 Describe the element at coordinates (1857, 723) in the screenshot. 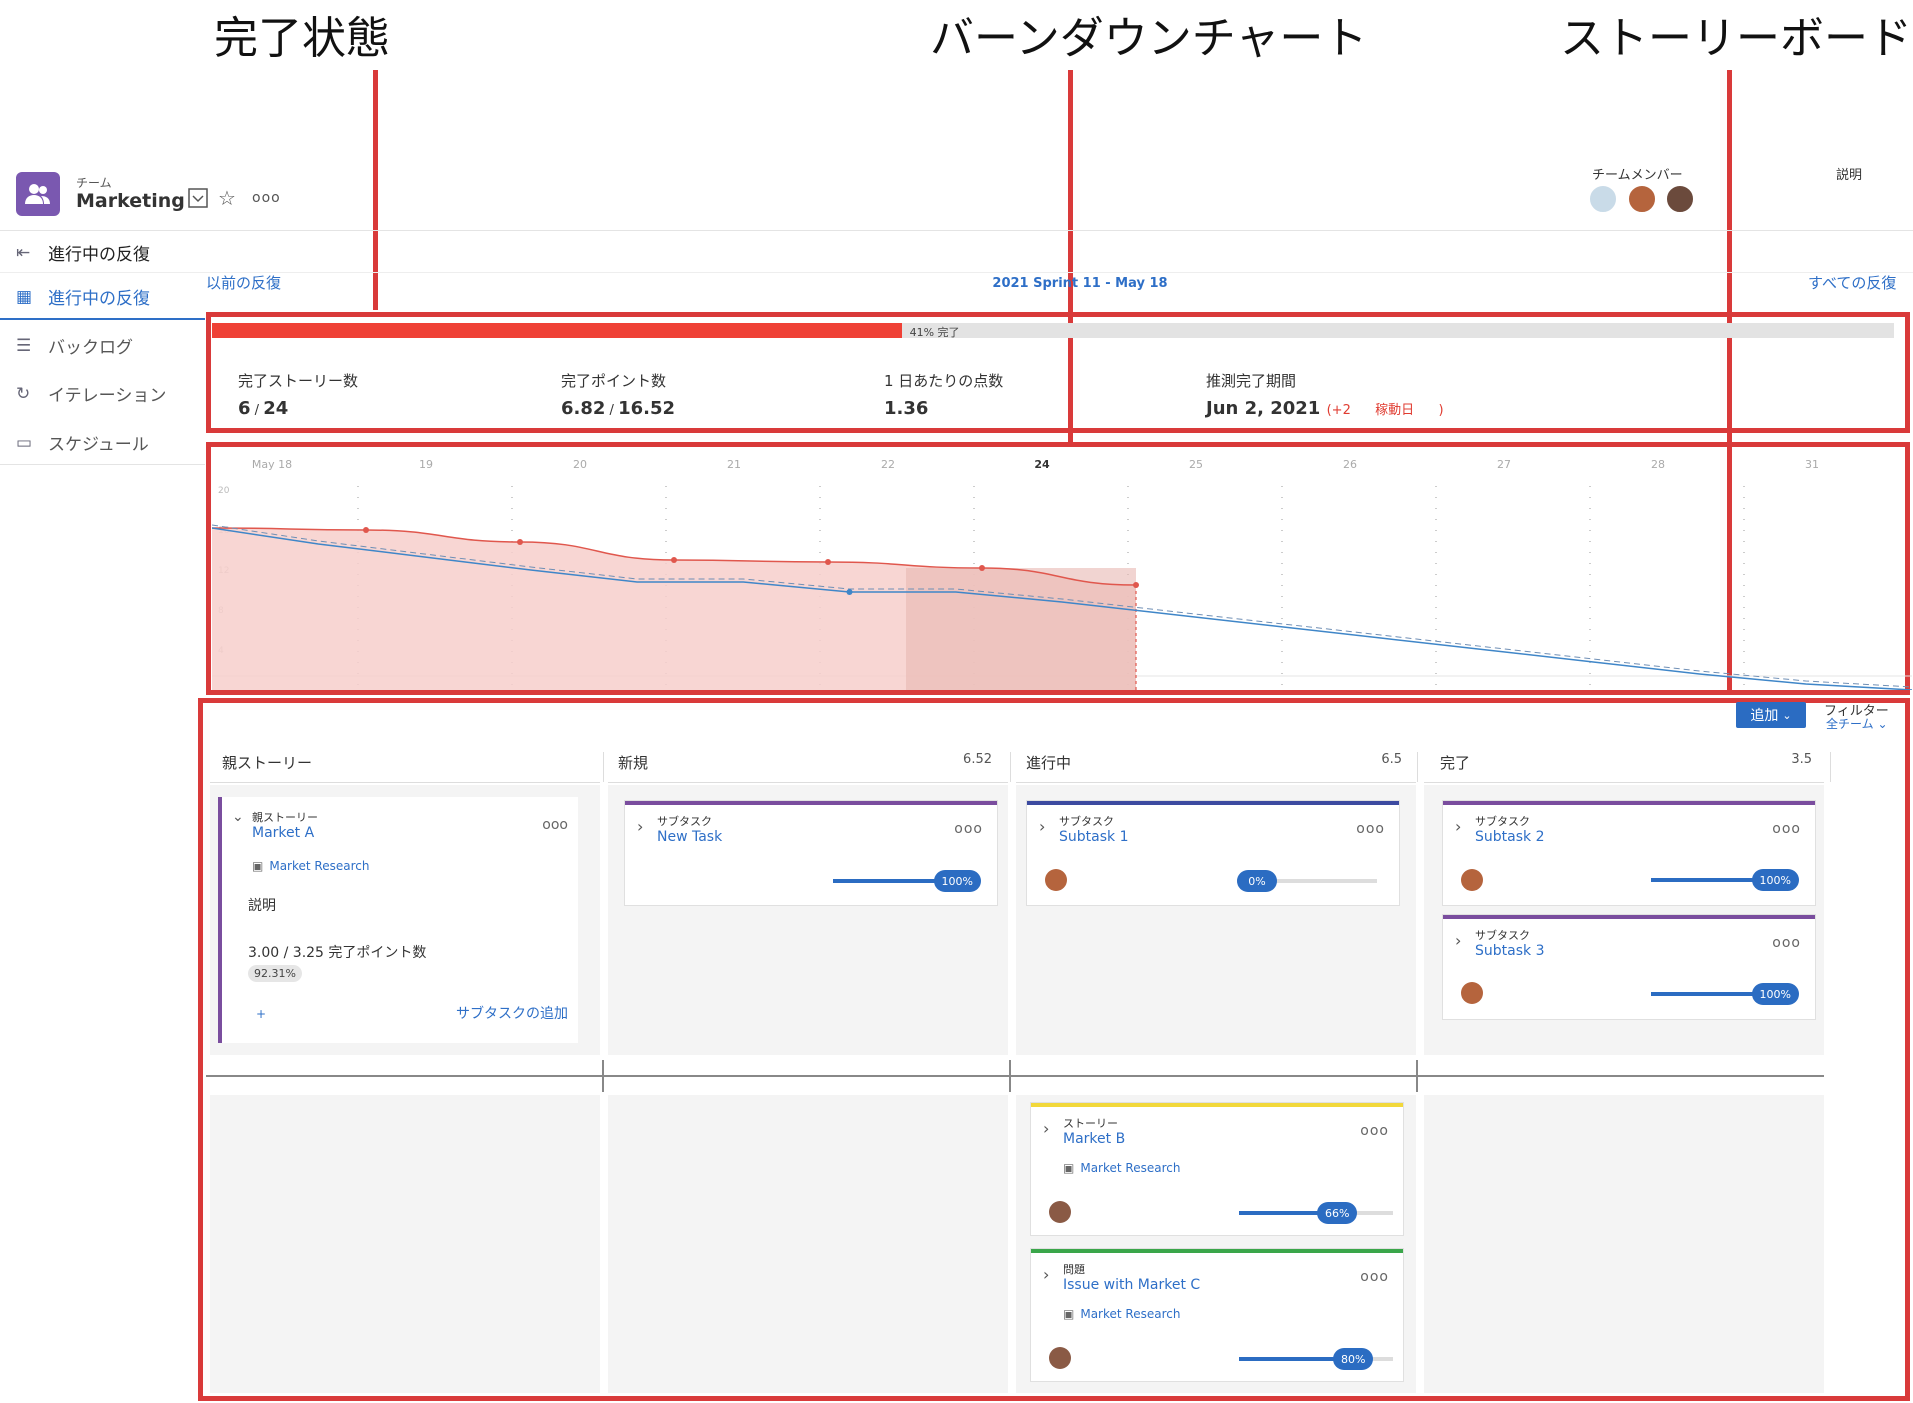

I see `filter-team-select: 全チーム ⌄` at that location.